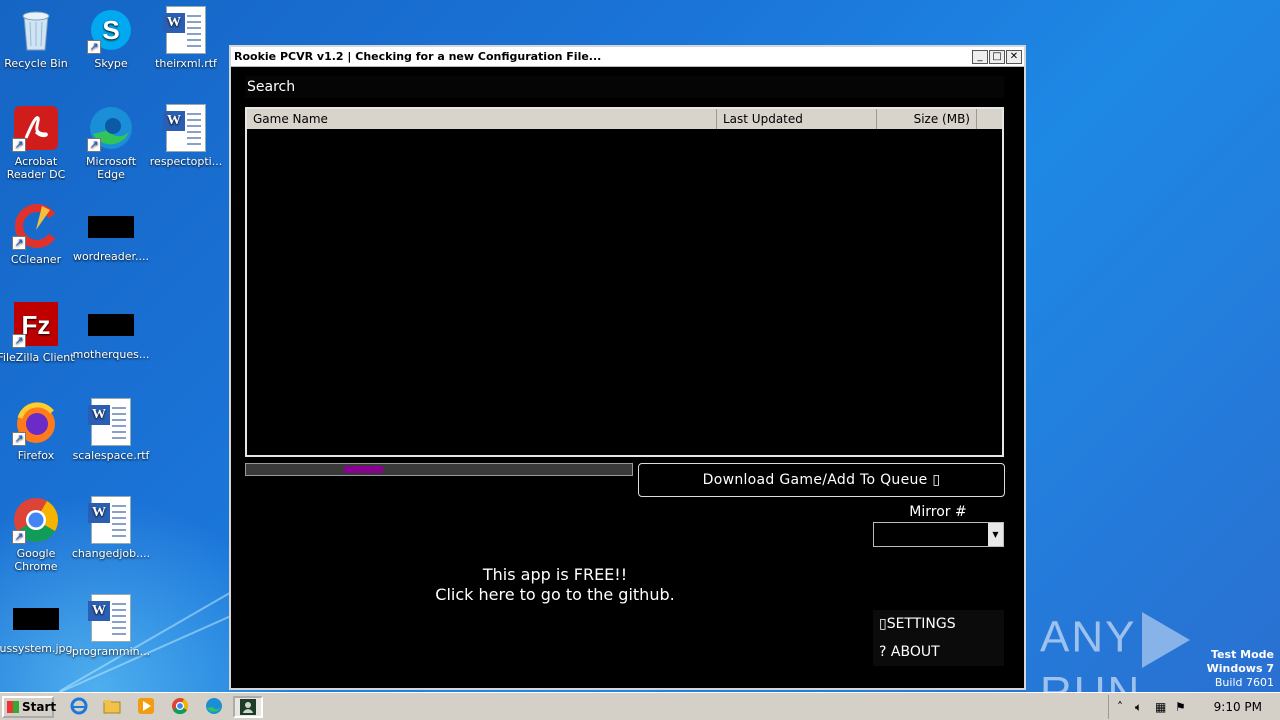 The image size is (1280, 720). What do you see at coordinates (1138, 707) in the screenshot?
I see `volume-icon: 🔈︎` at bounding box center [1138, 707].